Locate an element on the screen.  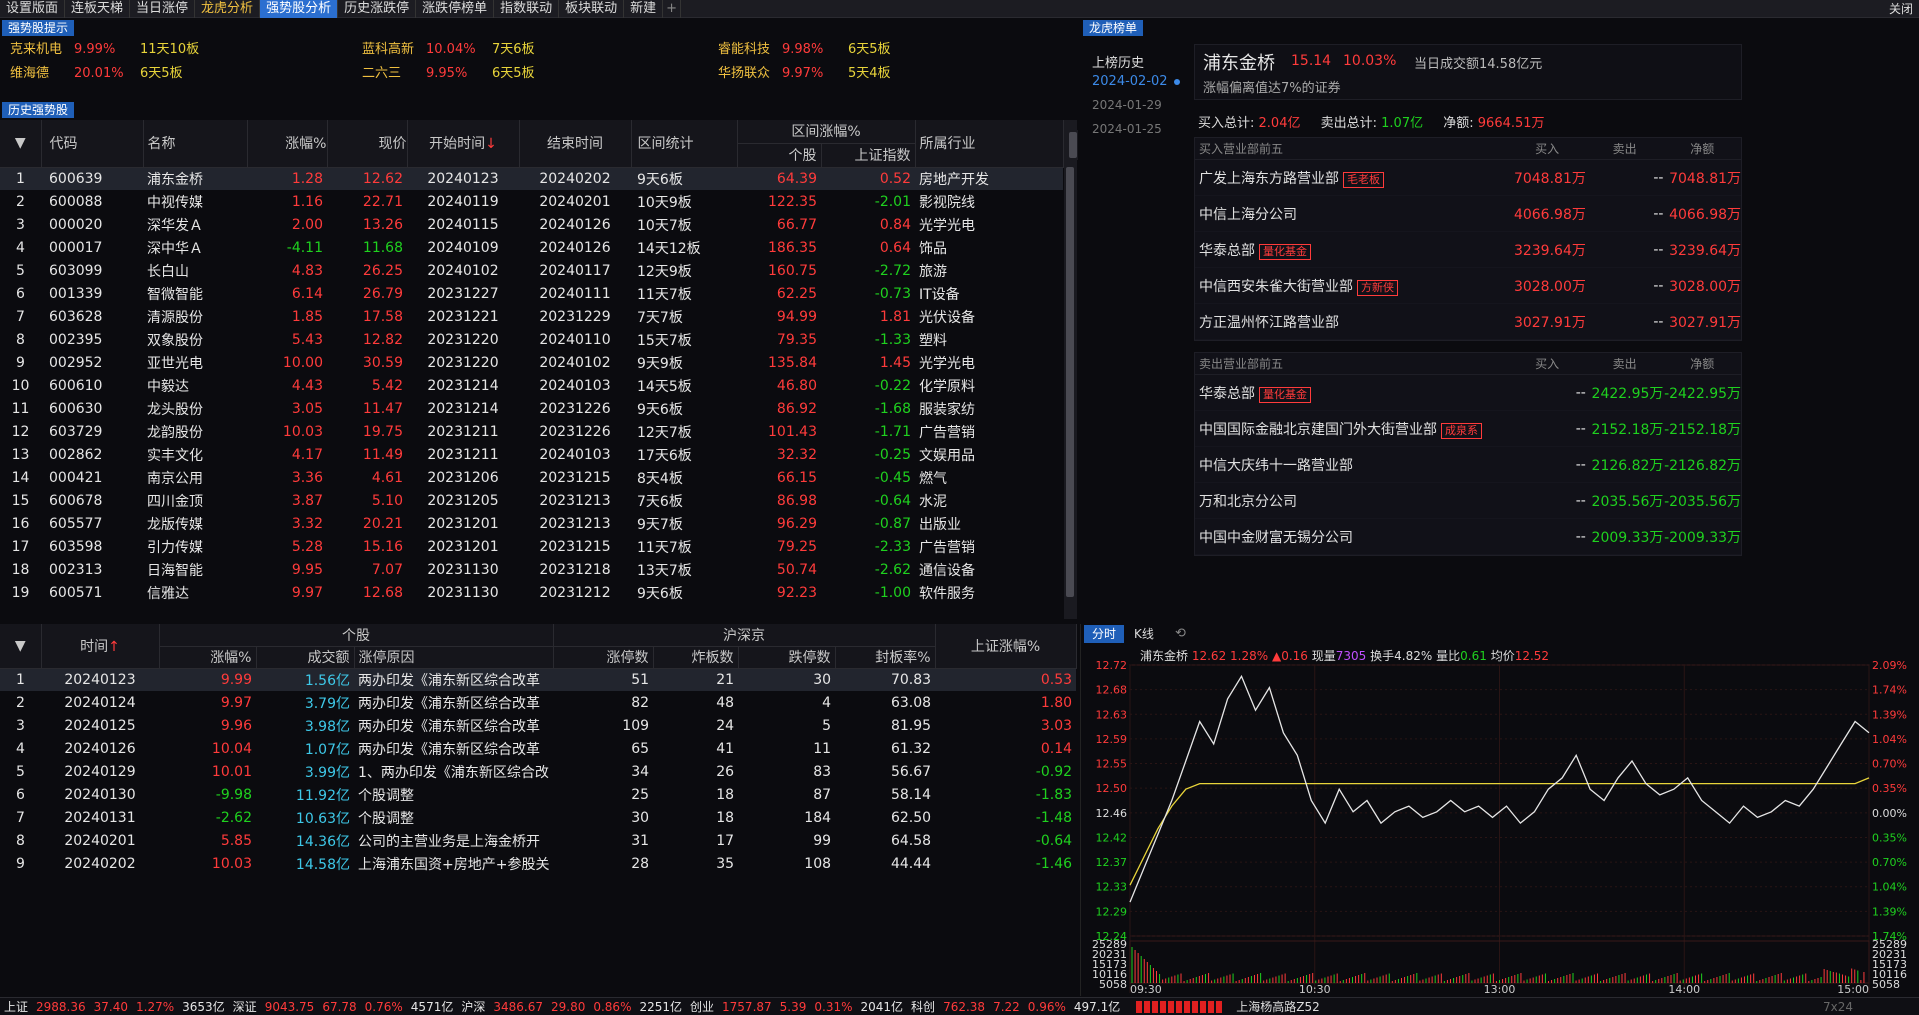
col-time: 时间↑ is located at coordinates (100, 646).